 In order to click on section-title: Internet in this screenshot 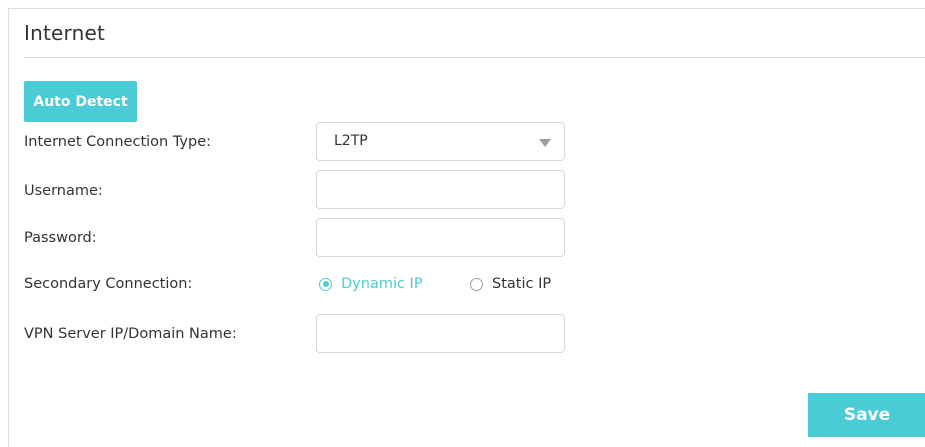, I will do `click(65, 33)`.